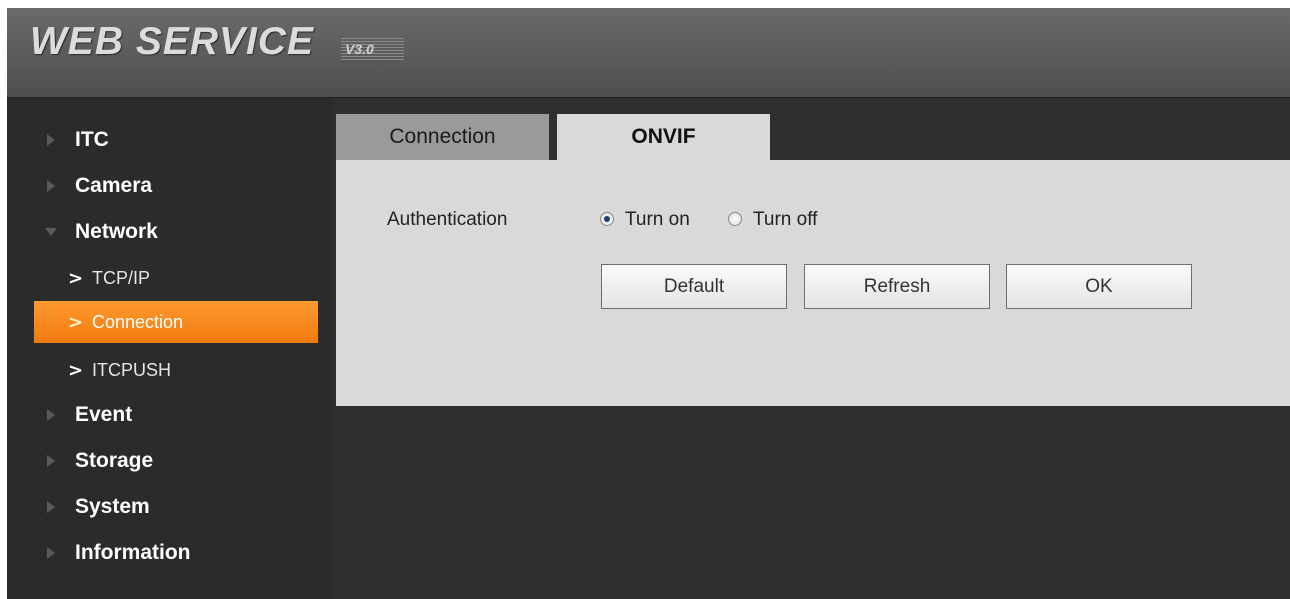 The height and width of the screenshot is (599, 1290). I want to click on sidebar-item-storage: Storage, so click(162, 461).